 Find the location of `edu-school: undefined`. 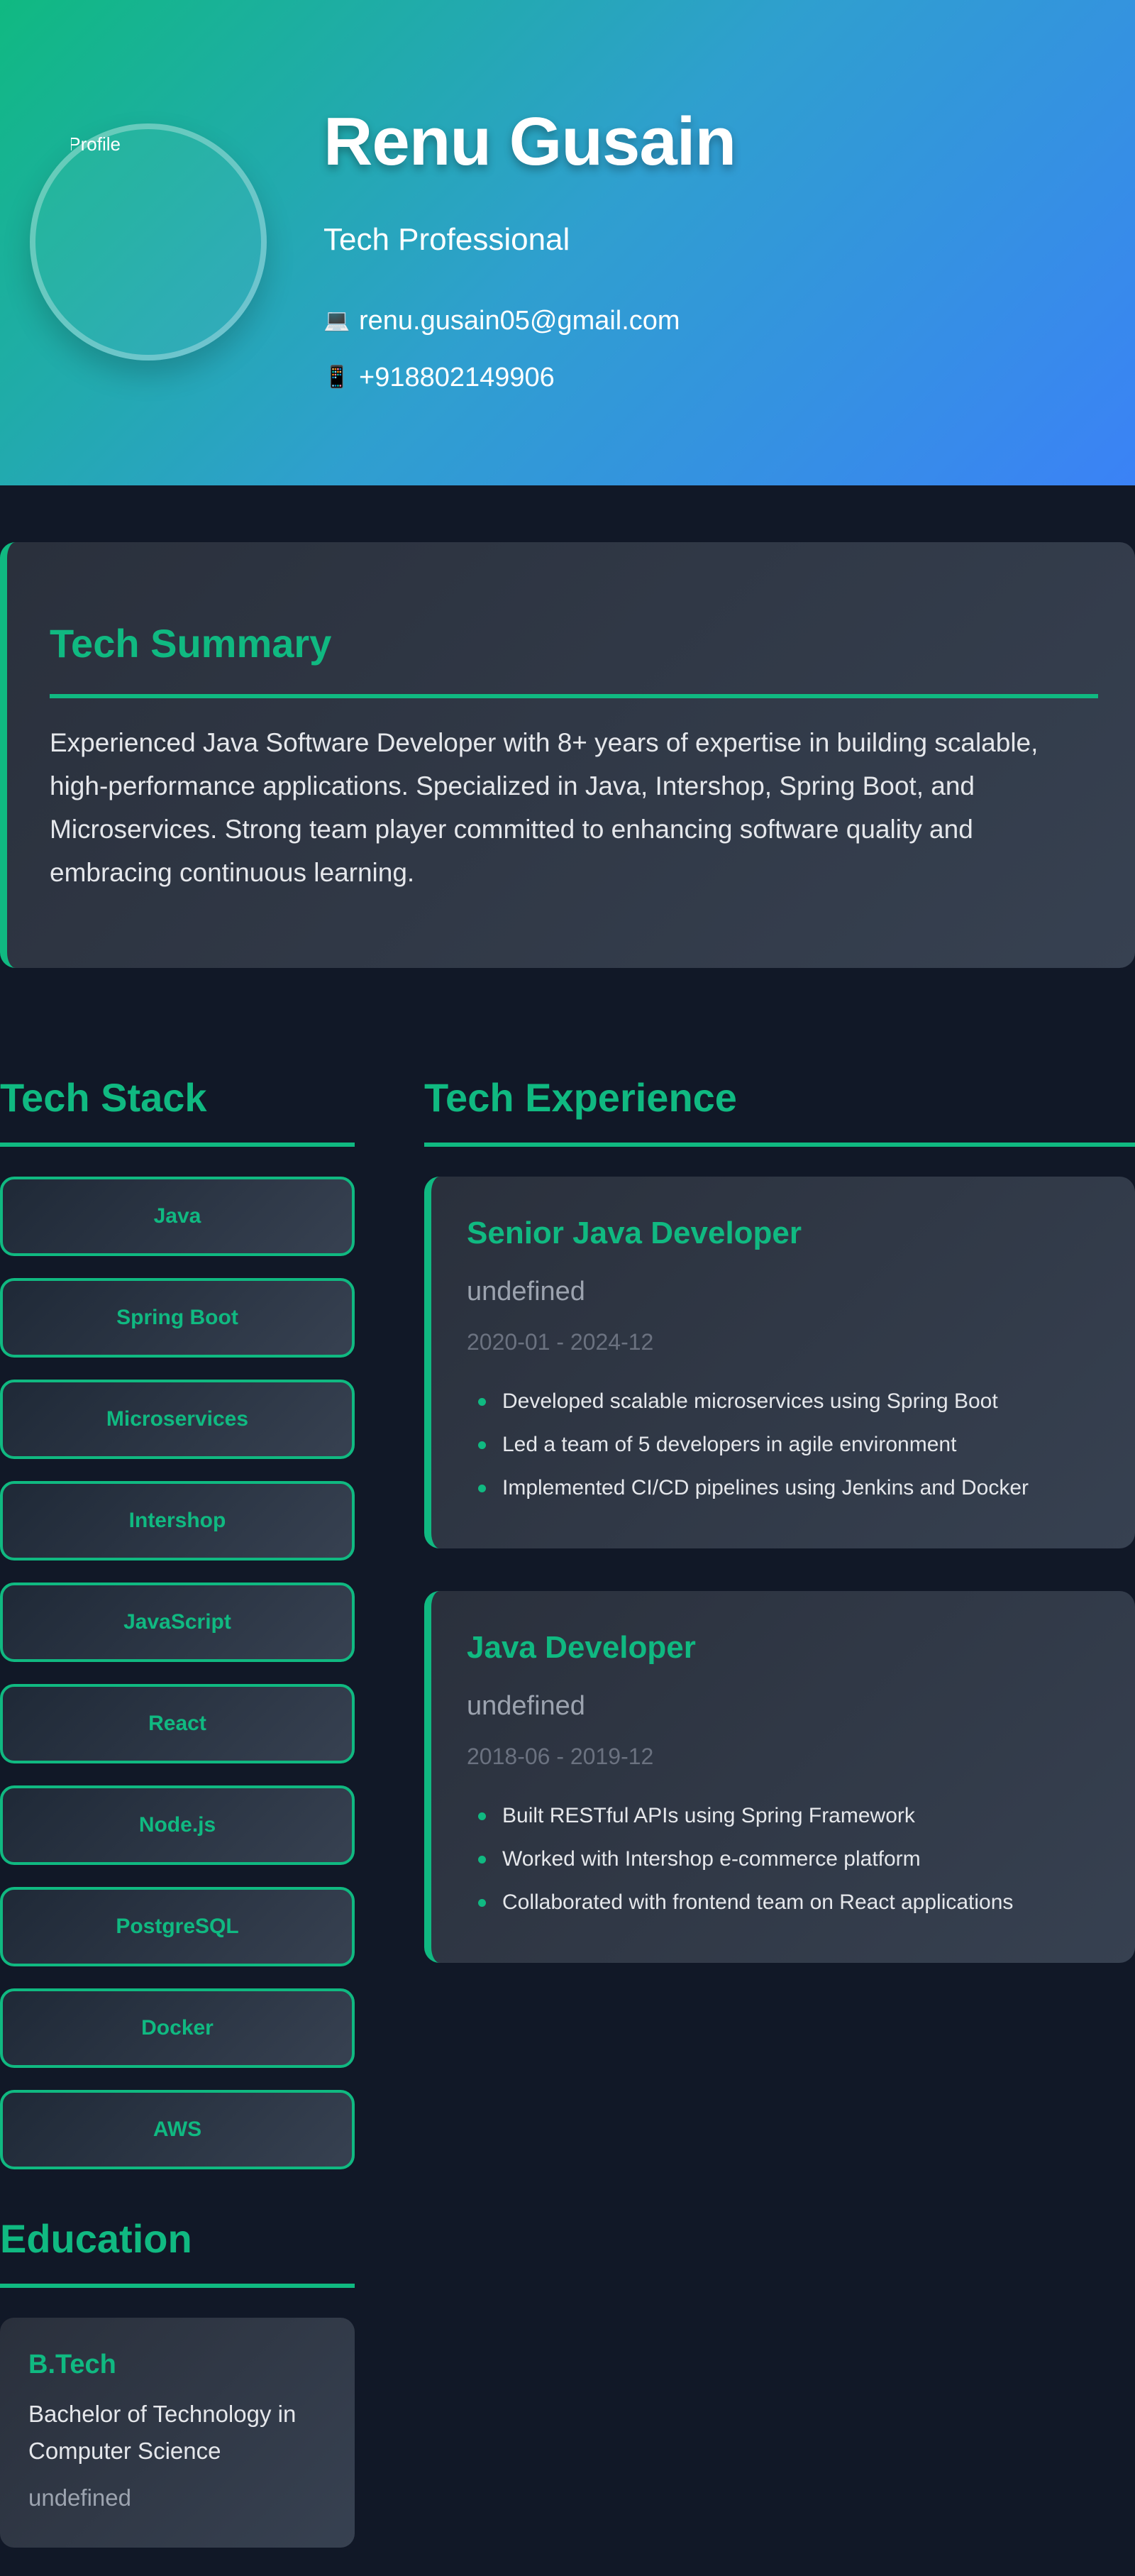

edu-school: undefined is located at coordinates (79, 2497).